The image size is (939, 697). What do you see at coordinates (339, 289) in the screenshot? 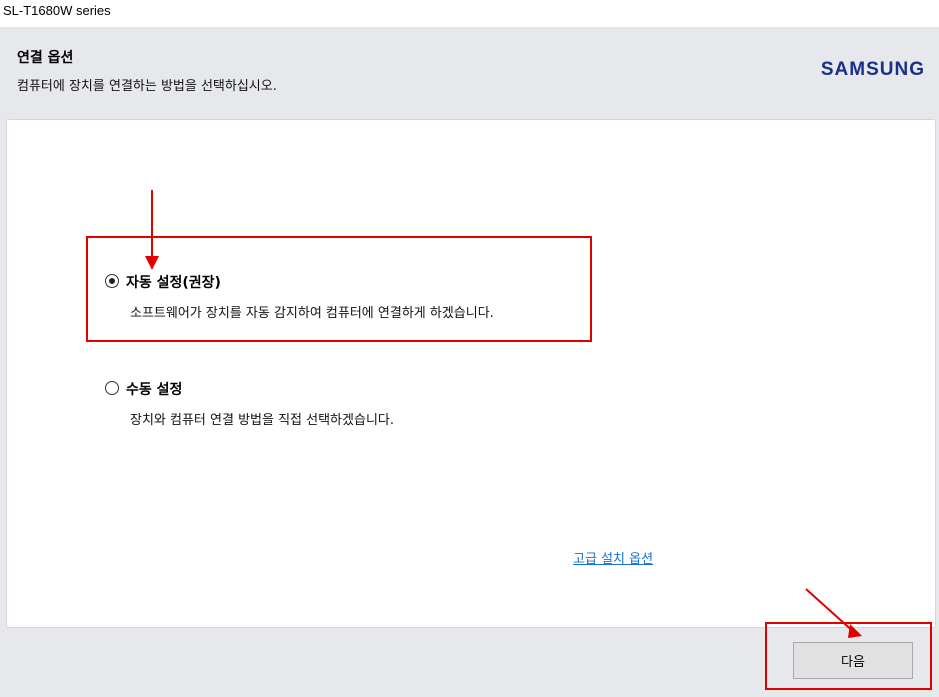
I see `annotation-box-auto-setup` at bounding box center [339, 289].